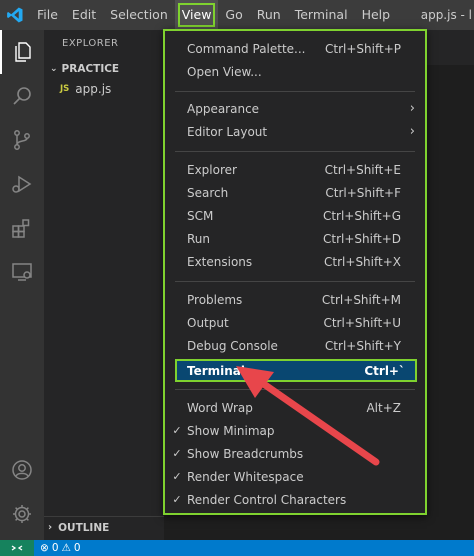 The width and height of the screenshot is (474, 556). I want to click on menu-item-label: Appearance, so click(223, 108).